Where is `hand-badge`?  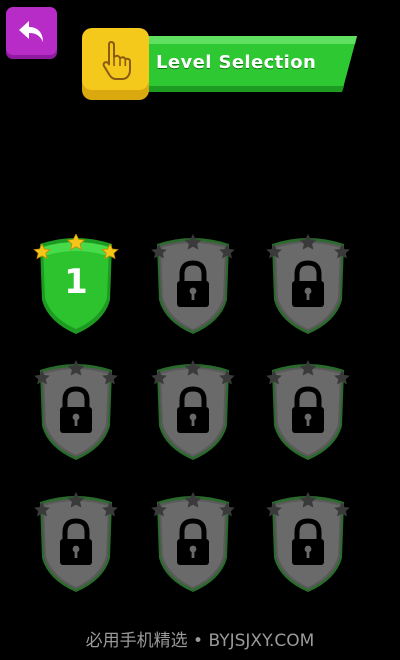
hand-badge is located at coordinates (115, 64).